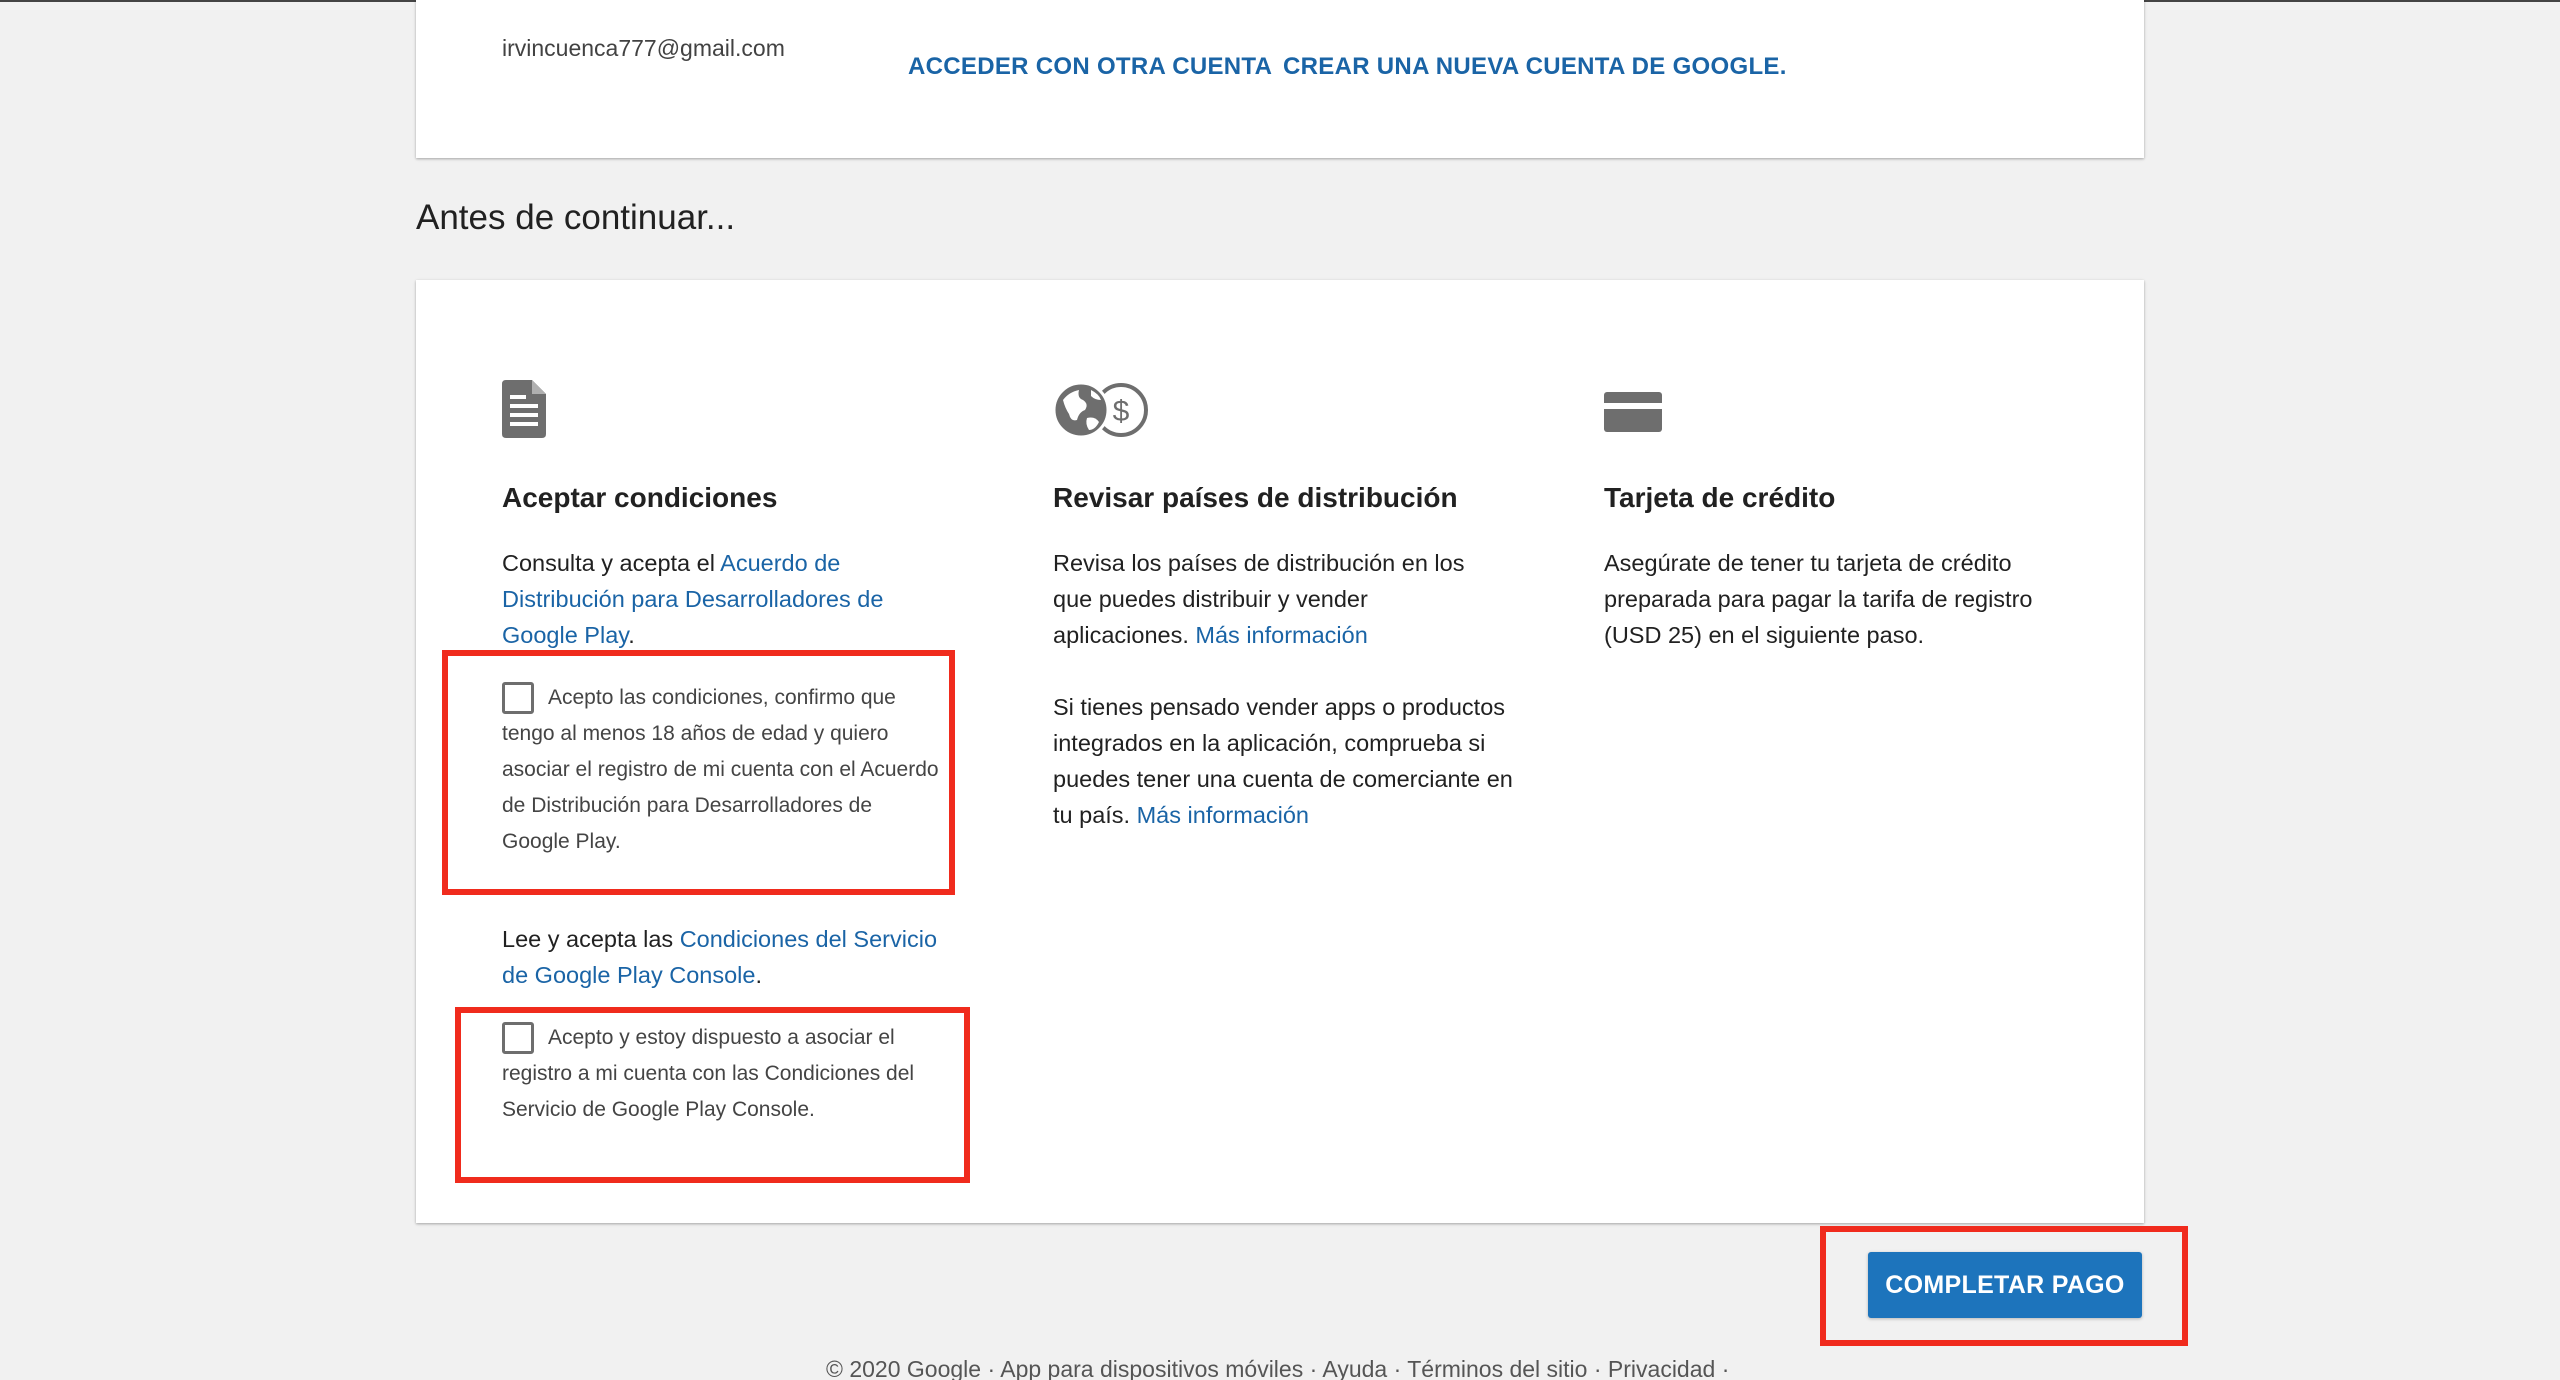  Describe the element at coordinates (1281, 635) in the screenshot. I see `more-info-link-1: Más información` at that location.